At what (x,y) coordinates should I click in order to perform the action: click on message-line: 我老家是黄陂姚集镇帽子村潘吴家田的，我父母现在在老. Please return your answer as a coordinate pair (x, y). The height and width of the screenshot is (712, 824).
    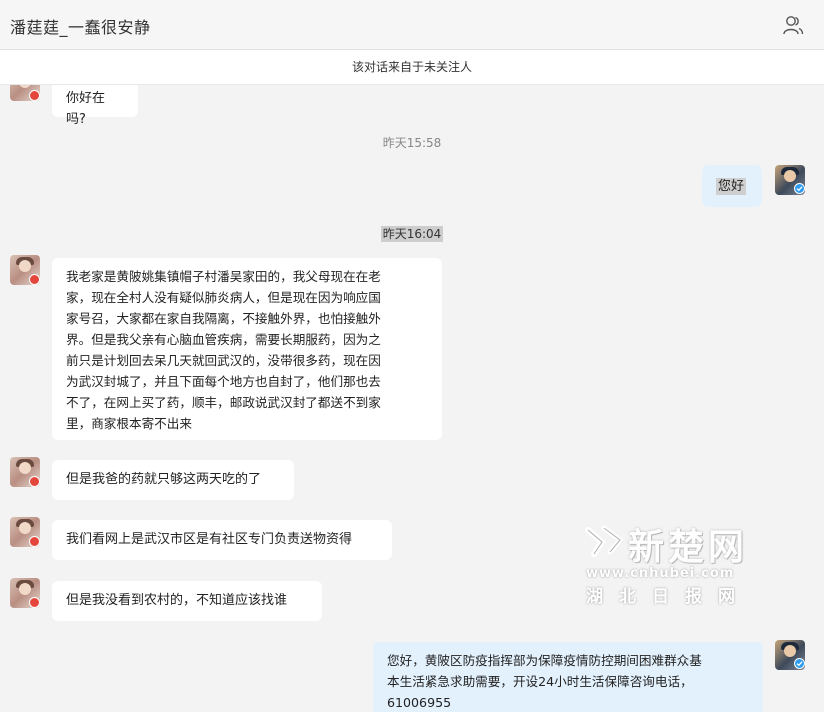
    Looking at the image, I should click on (223, 276).